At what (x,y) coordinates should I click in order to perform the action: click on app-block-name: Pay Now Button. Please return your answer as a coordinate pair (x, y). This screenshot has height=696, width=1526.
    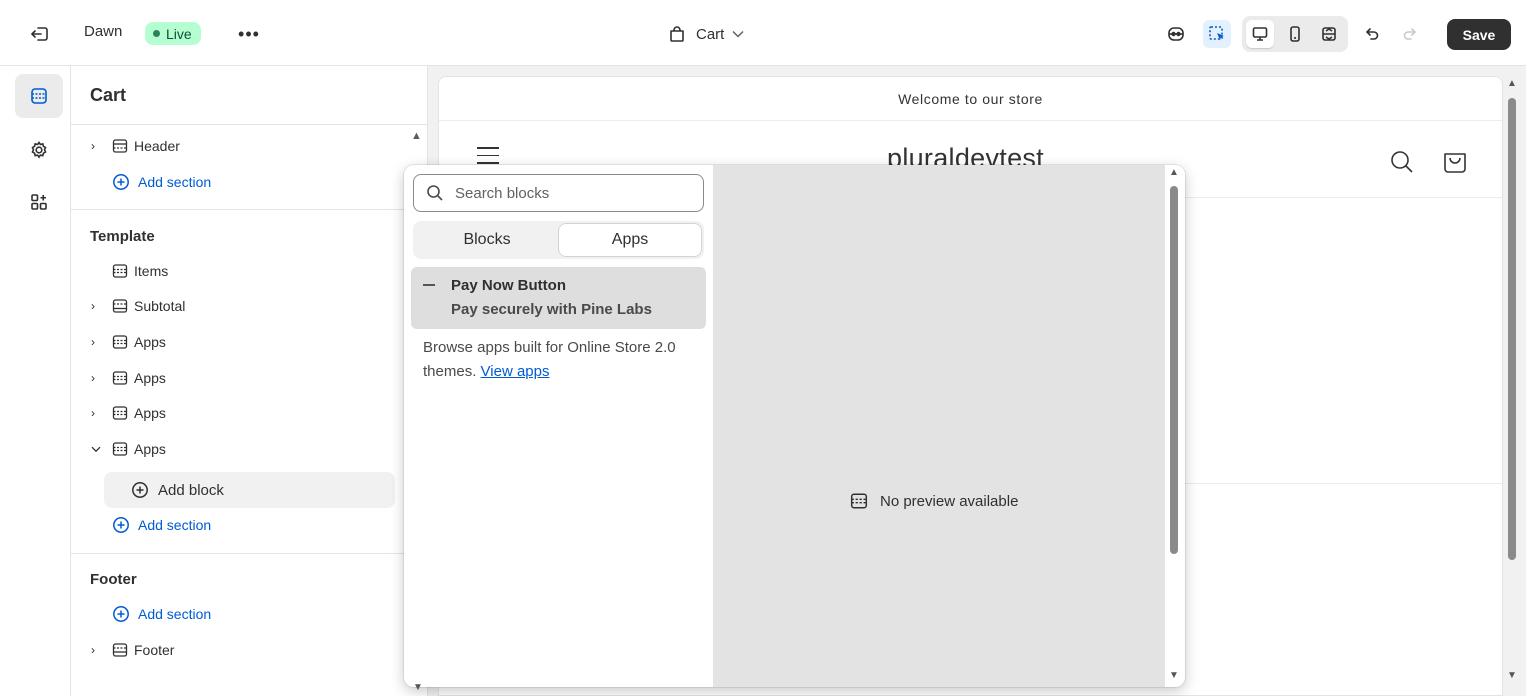
    Looking at the image, I should click on (508, 285).